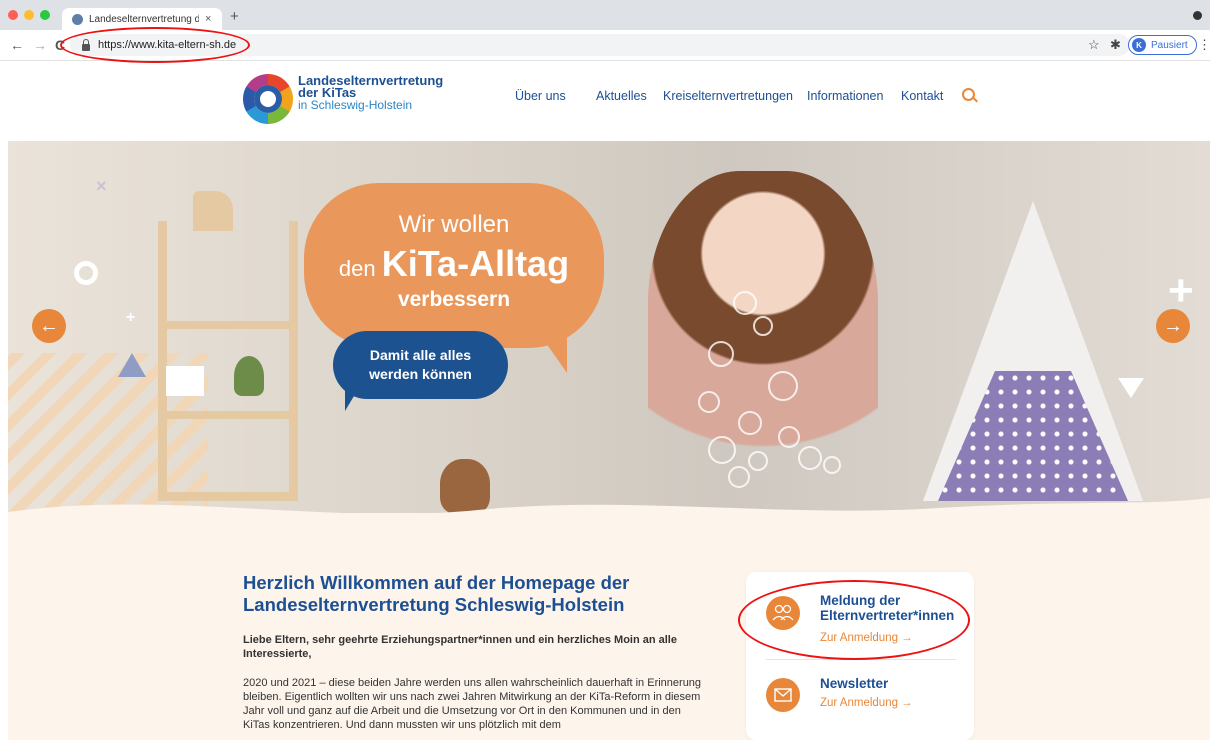  What do you see at coordinates (1115, 45) in the screenshot?
I see `extensions-icon: ✱` at bounding box center [1115, 45].